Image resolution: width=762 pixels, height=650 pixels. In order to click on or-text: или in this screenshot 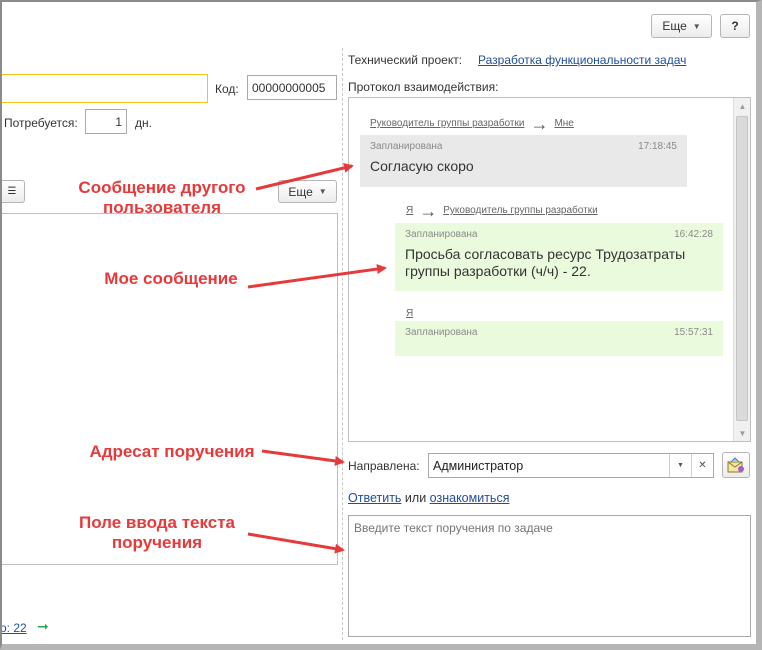, I will do `click(415, 498)`.